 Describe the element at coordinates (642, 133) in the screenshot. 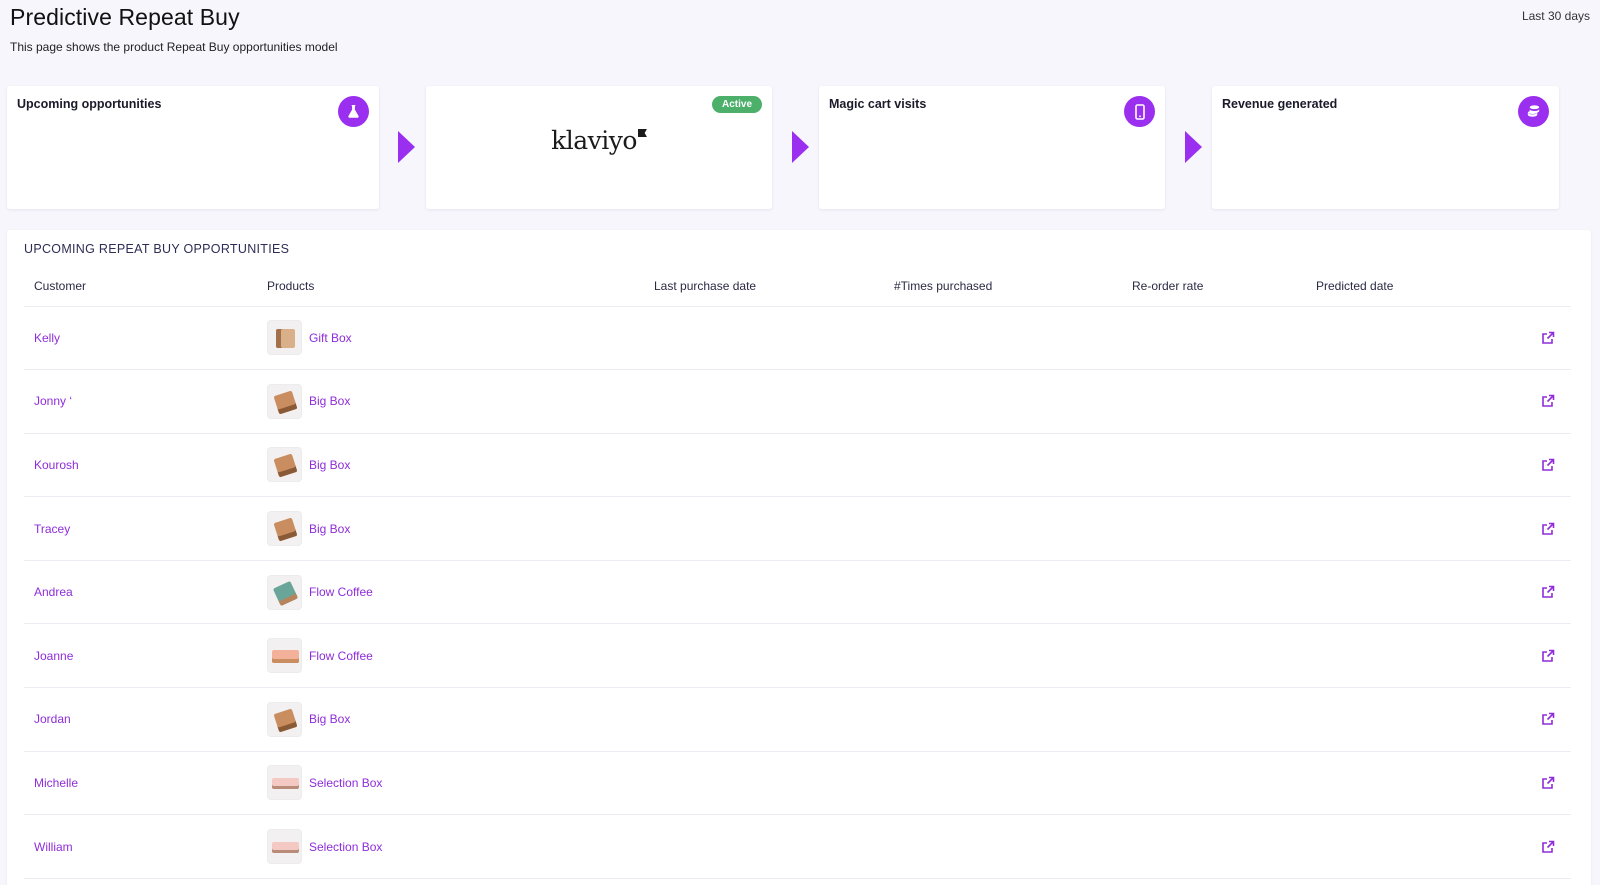

I see `klaviyo-flag-icon` at that location.